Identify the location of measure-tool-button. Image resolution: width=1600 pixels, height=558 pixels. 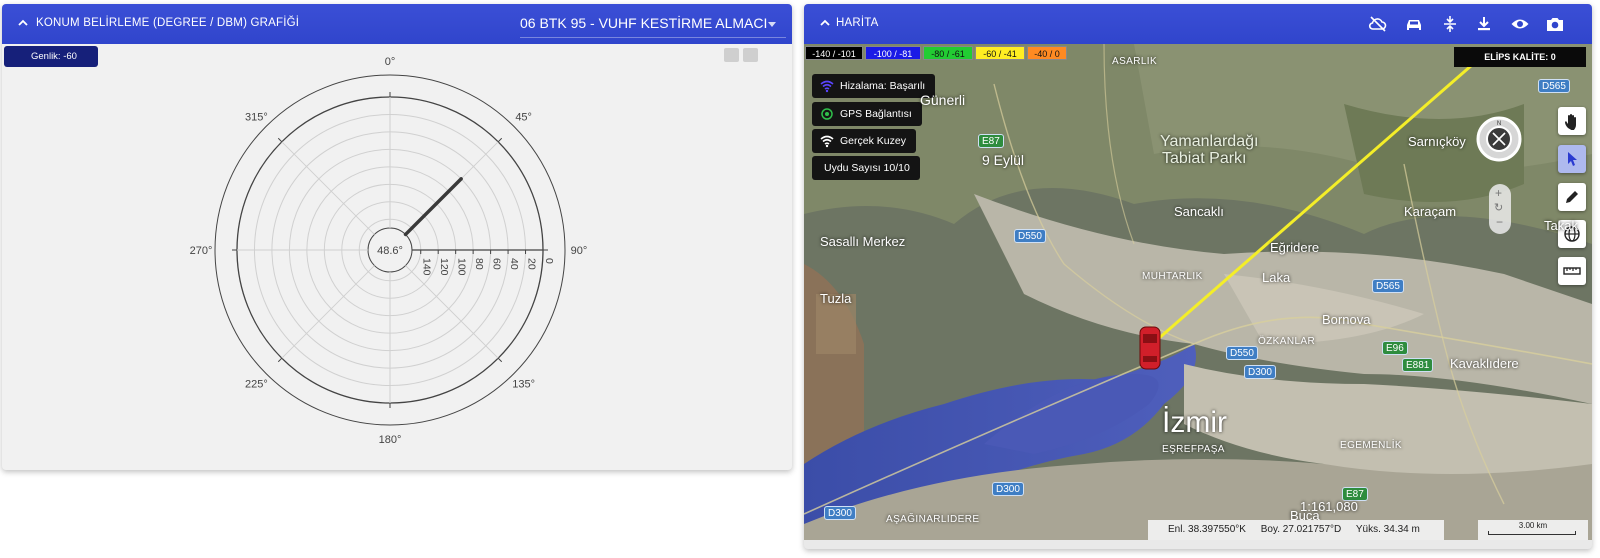
(1572, 271).